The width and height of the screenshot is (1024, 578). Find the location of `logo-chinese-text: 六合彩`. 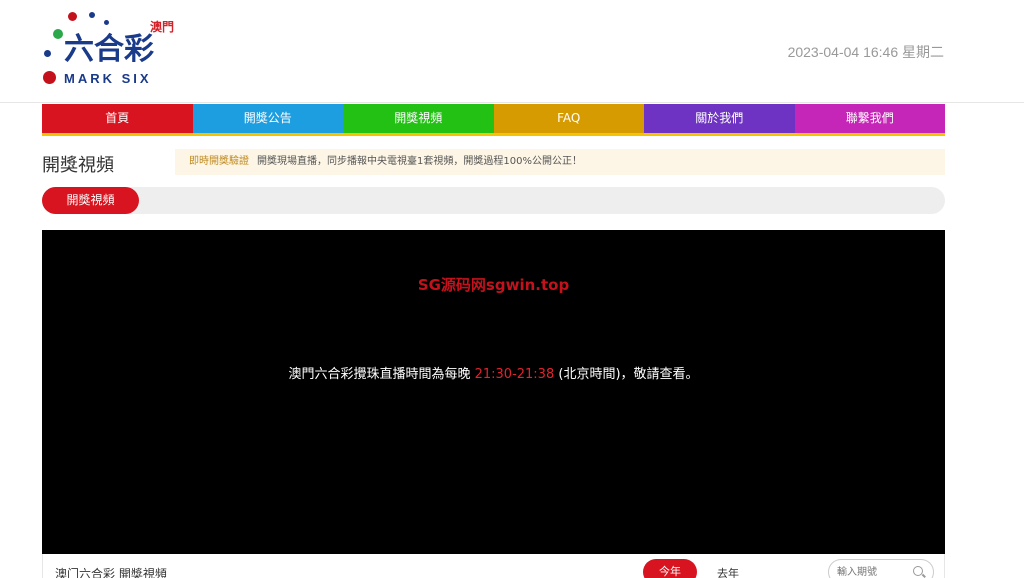

logo-chinese-text: 六合彩 is located at coordinates (109, 49).